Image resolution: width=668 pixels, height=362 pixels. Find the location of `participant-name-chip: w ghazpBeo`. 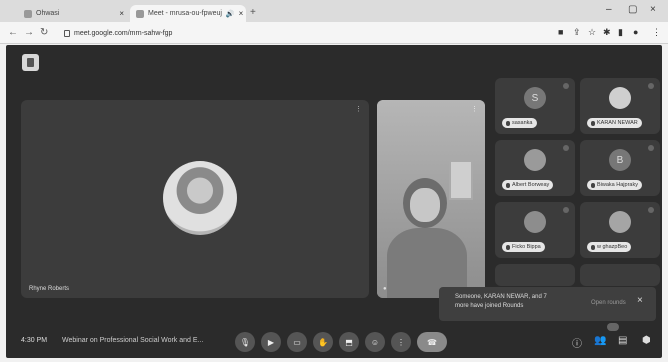

participant-name-chip: w ghazpBeo is located at coordinates (609, 247).